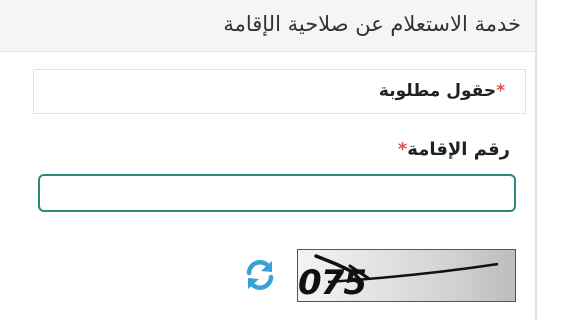  I want to click on refresh-captcha-button, so click(260, 275).